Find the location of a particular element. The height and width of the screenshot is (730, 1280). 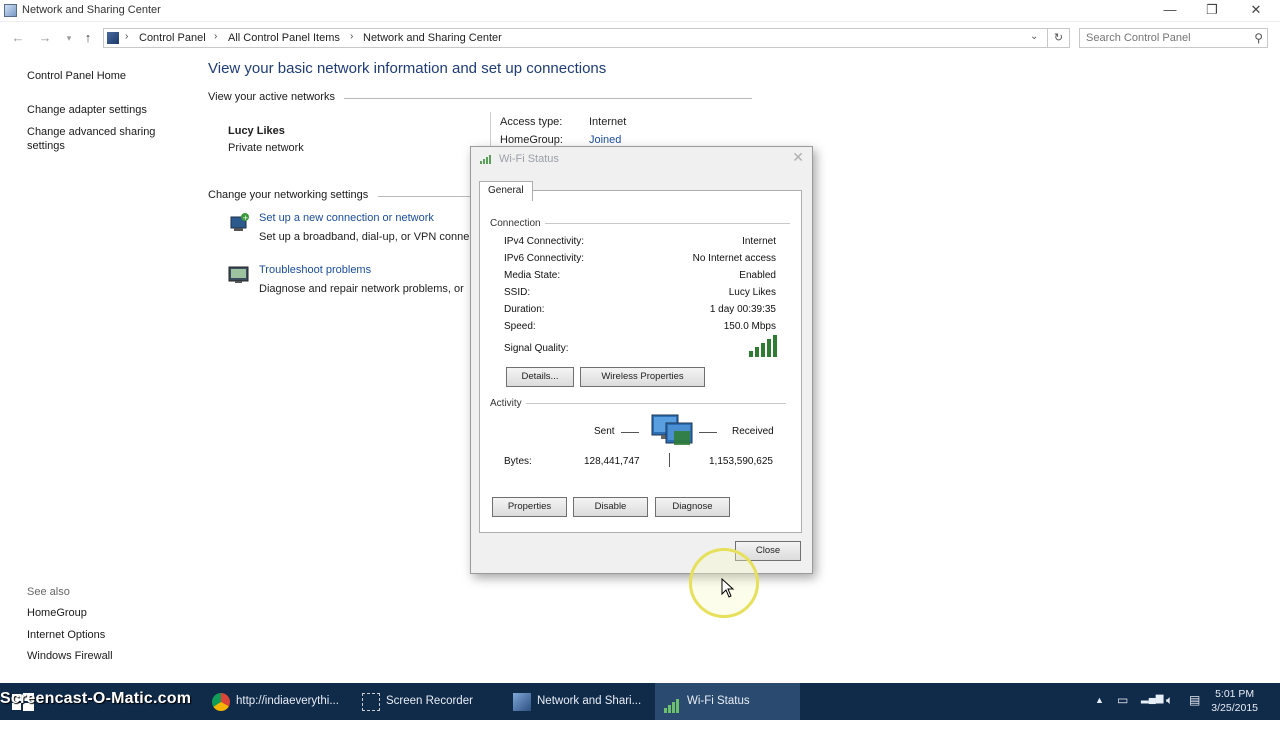

refresh-button: ↻ is located at coordinates (1058, 38).